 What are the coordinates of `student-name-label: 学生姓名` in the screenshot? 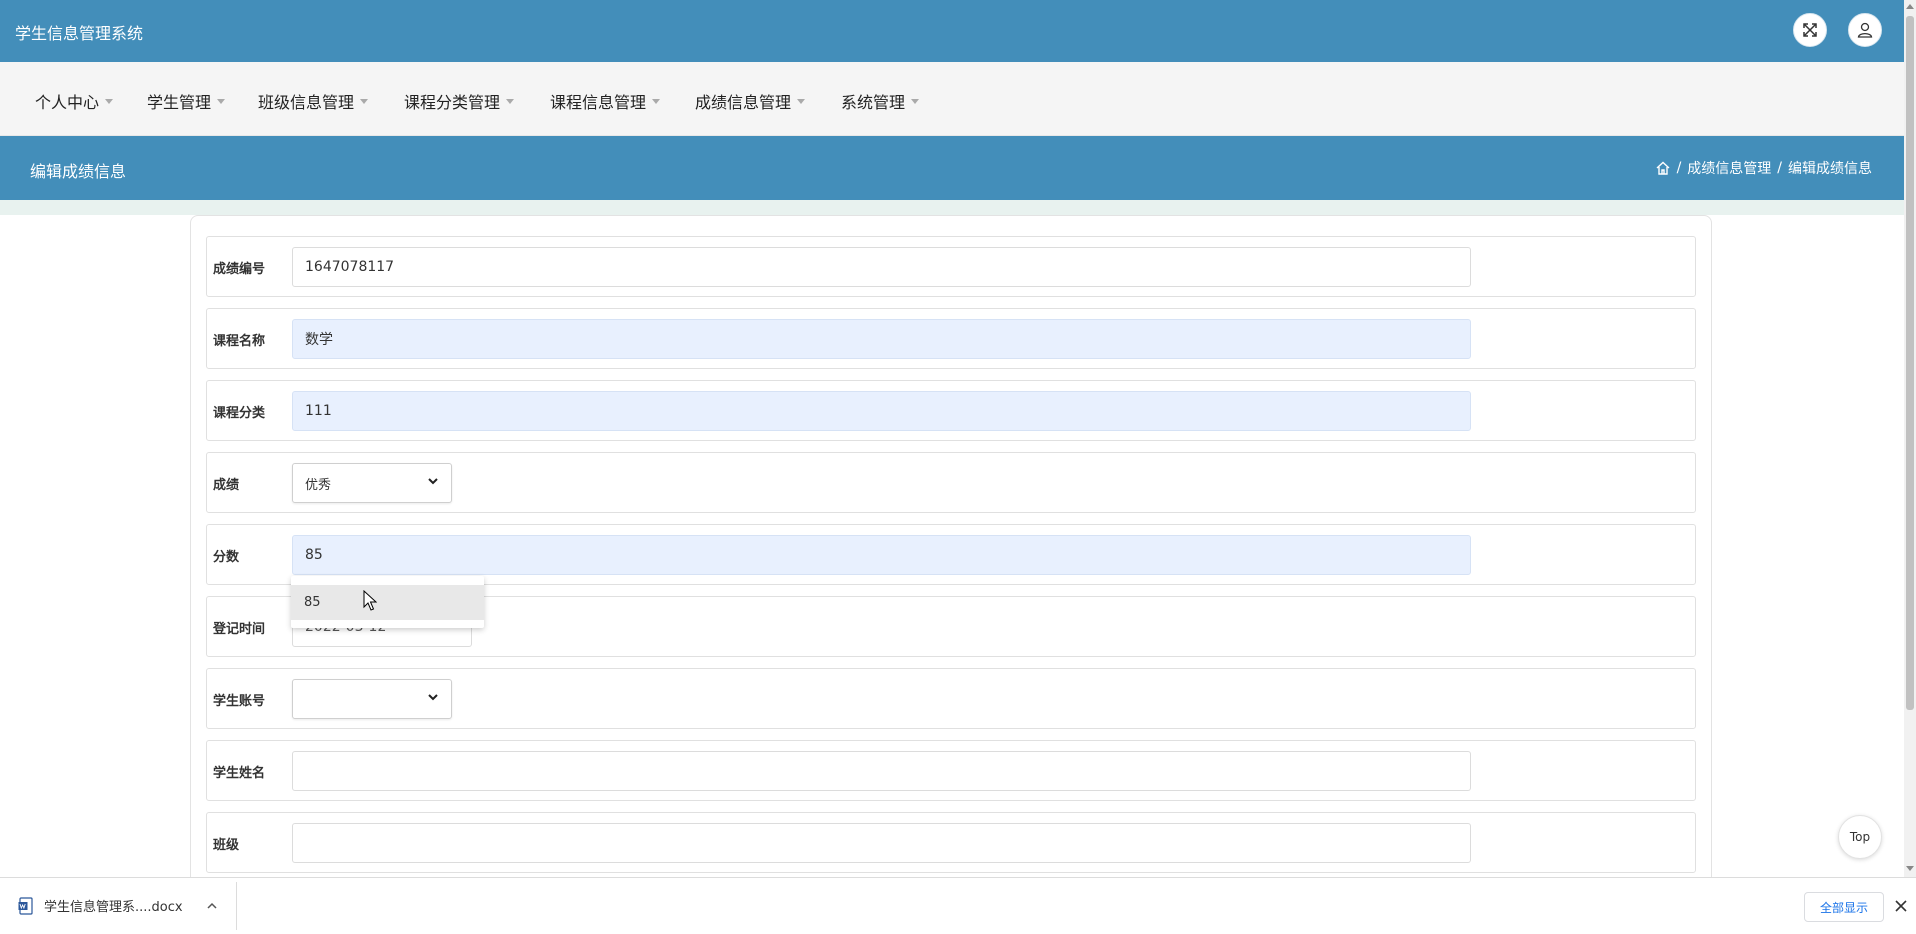 It's located at (239, 773).